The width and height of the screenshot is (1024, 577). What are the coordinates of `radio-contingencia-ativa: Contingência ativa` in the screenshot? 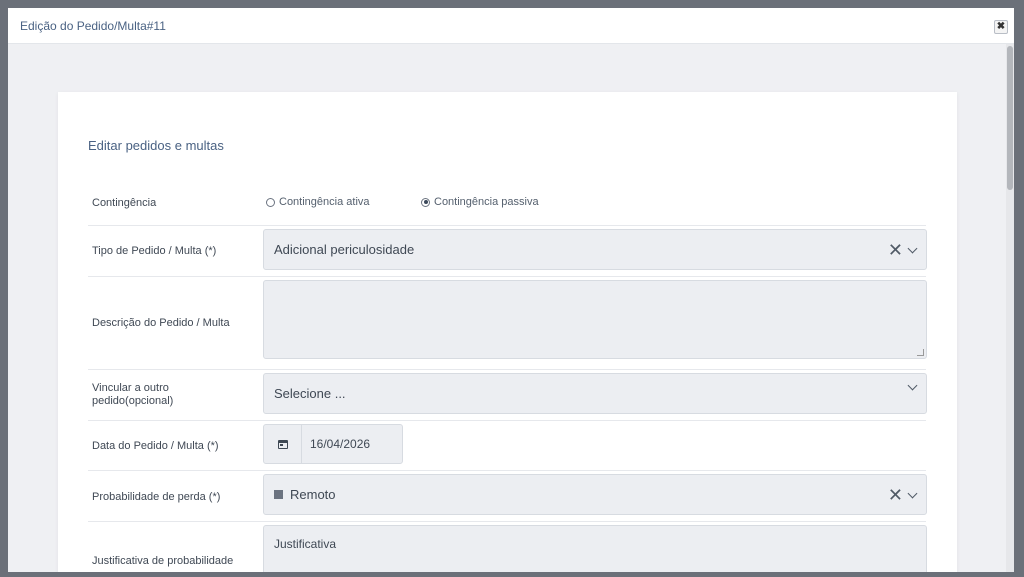 It's located at (318, 202).